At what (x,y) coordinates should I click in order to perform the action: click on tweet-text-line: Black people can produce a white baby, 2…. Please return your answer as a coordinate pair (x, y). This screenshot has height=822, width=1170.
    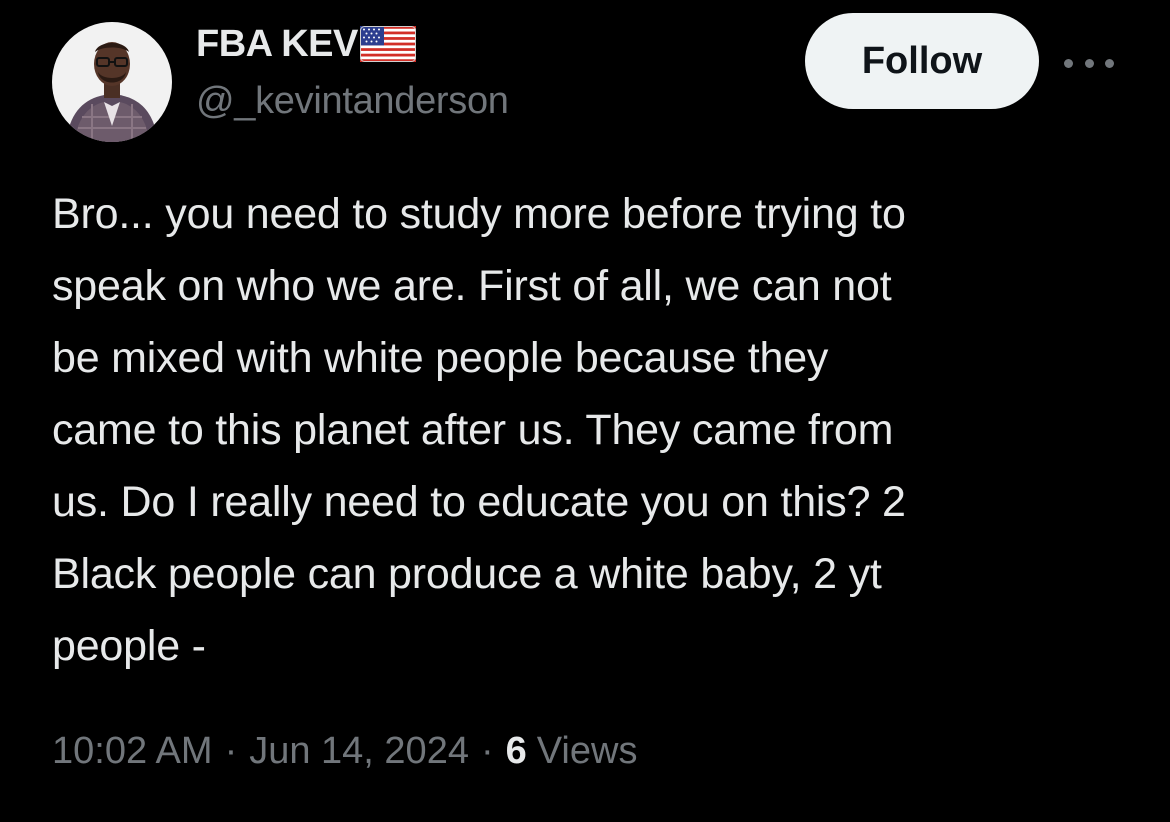
    Looking at the image, I should click on (467, 574).